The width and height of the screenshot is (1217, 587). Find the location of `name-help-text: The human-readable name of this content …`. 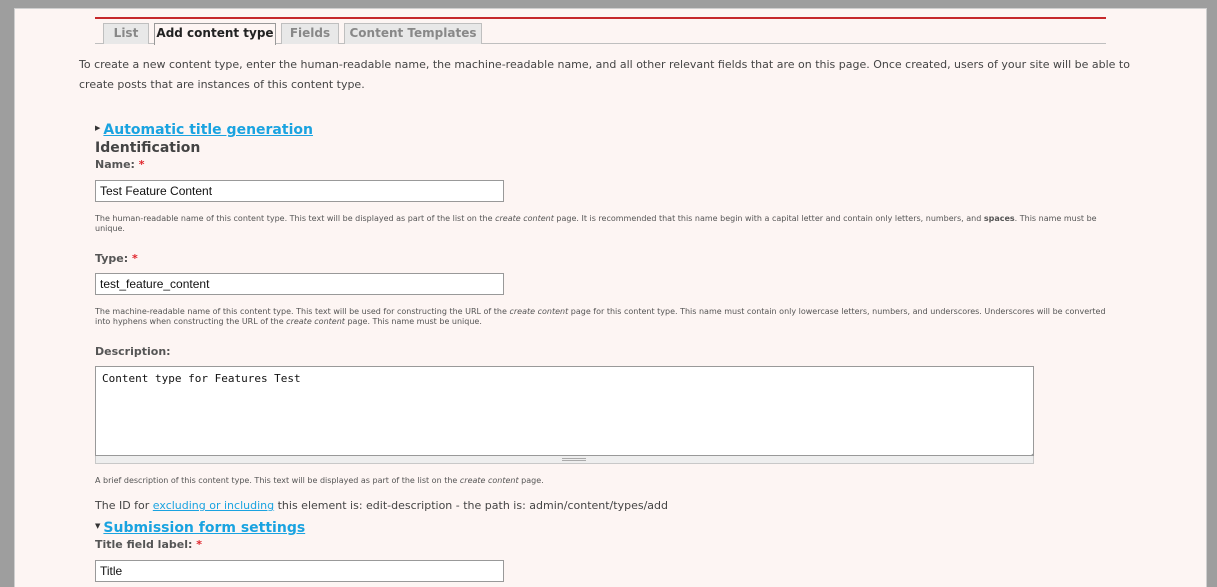

name-help-text: The human-readable name of this content … is located at coordinates (596, 223).